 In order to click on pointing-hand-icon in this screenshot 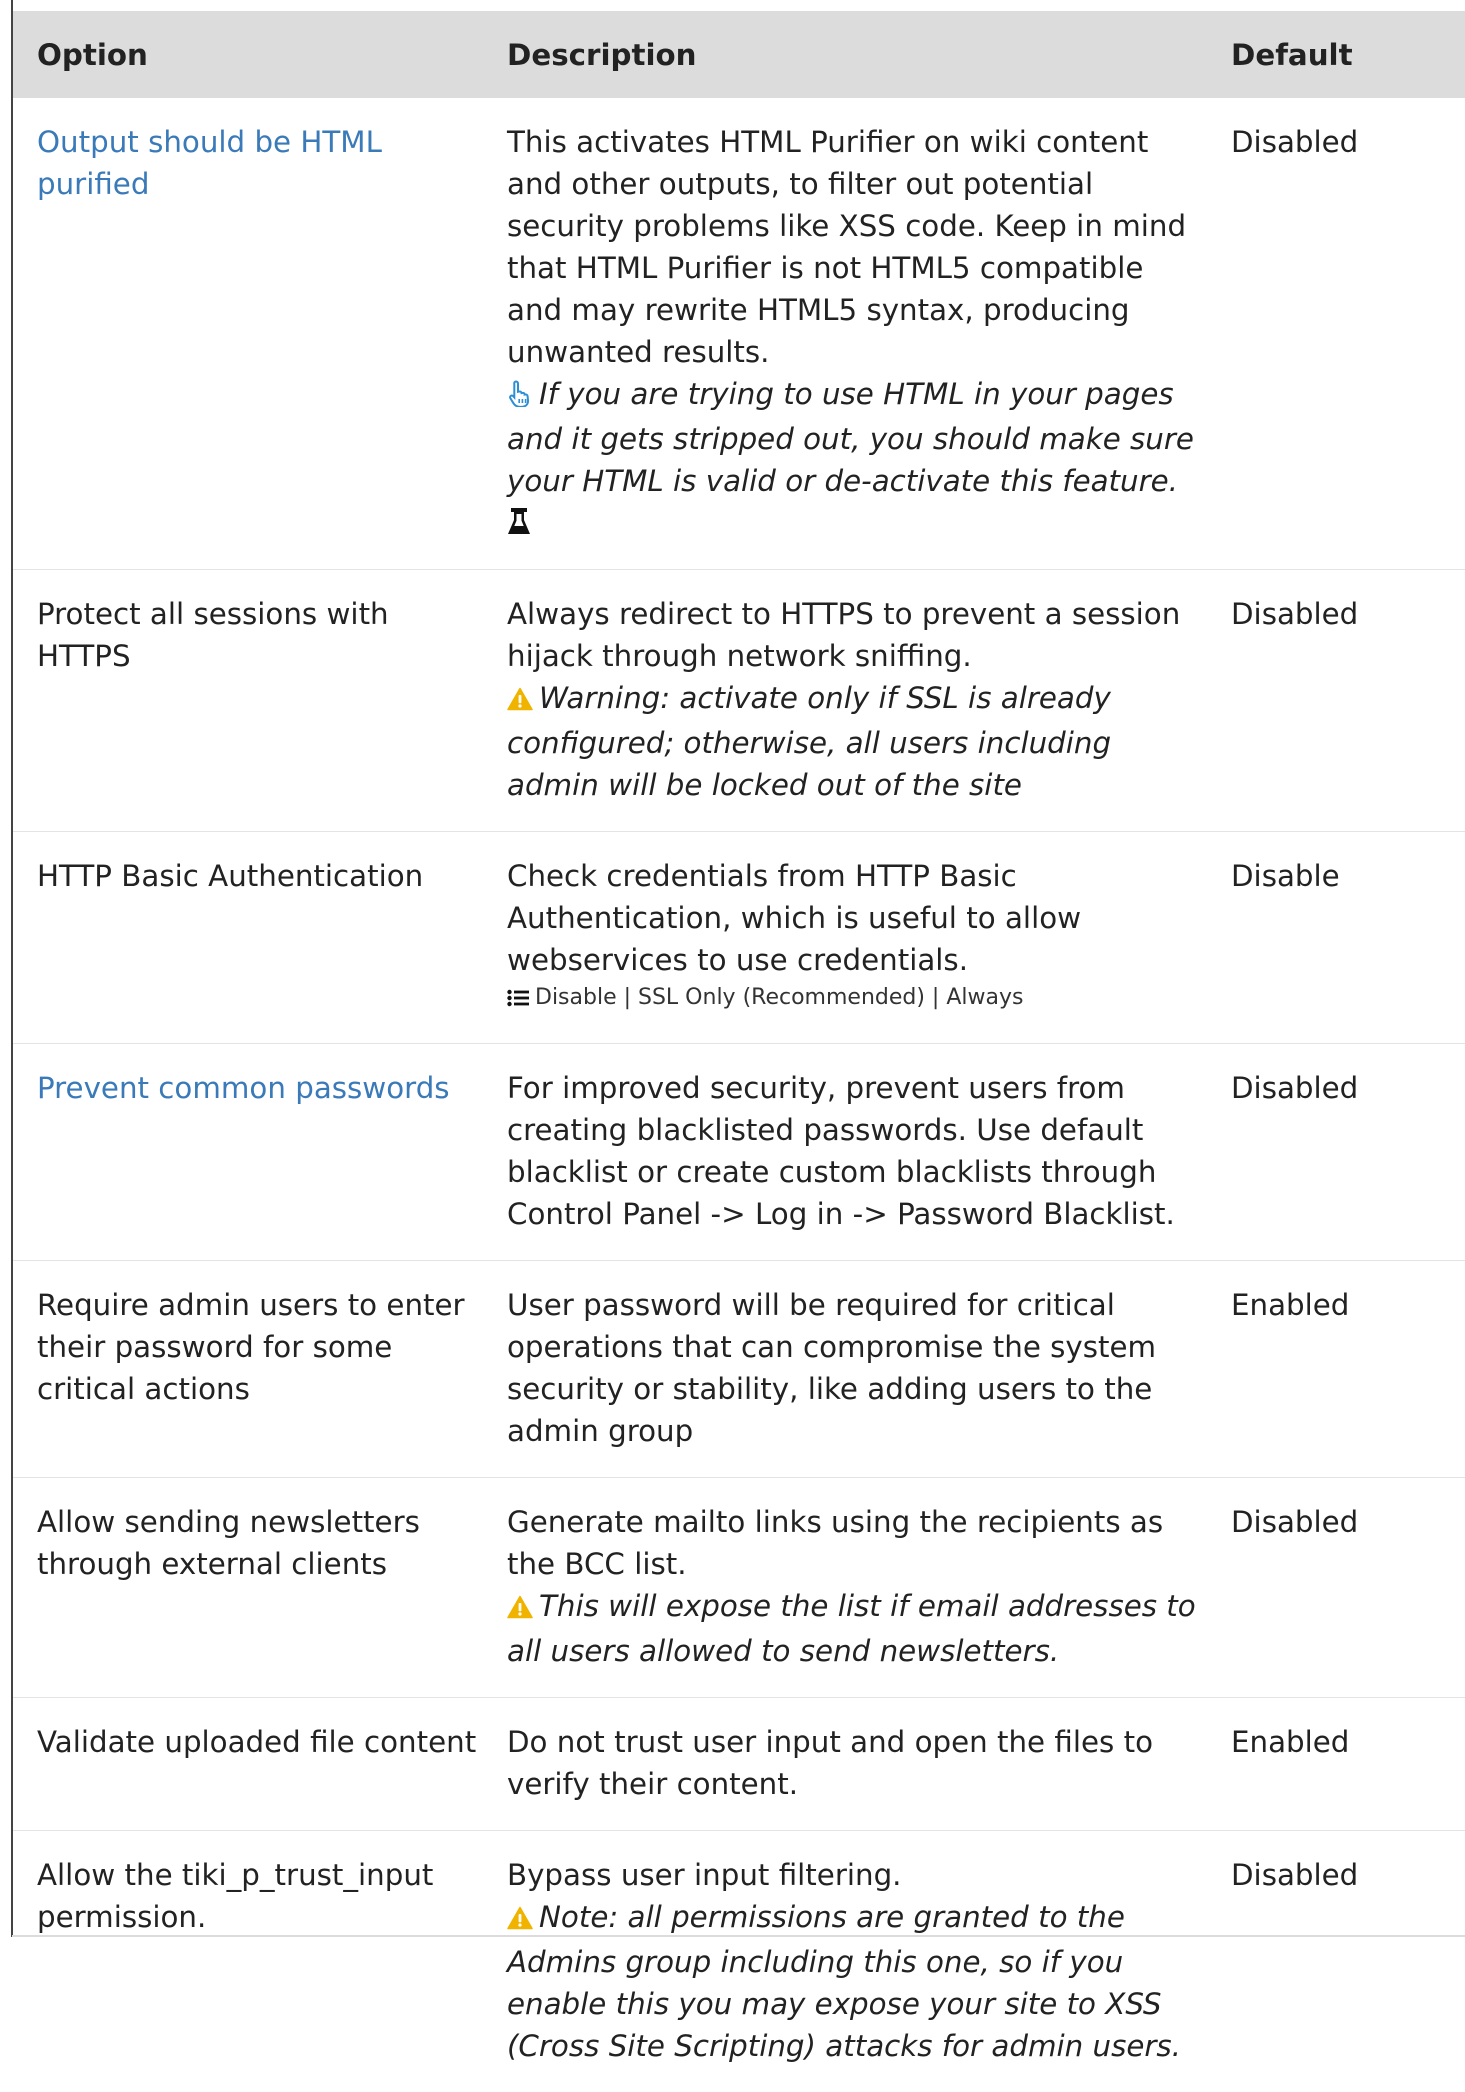, I will do `click(520, 397)`.